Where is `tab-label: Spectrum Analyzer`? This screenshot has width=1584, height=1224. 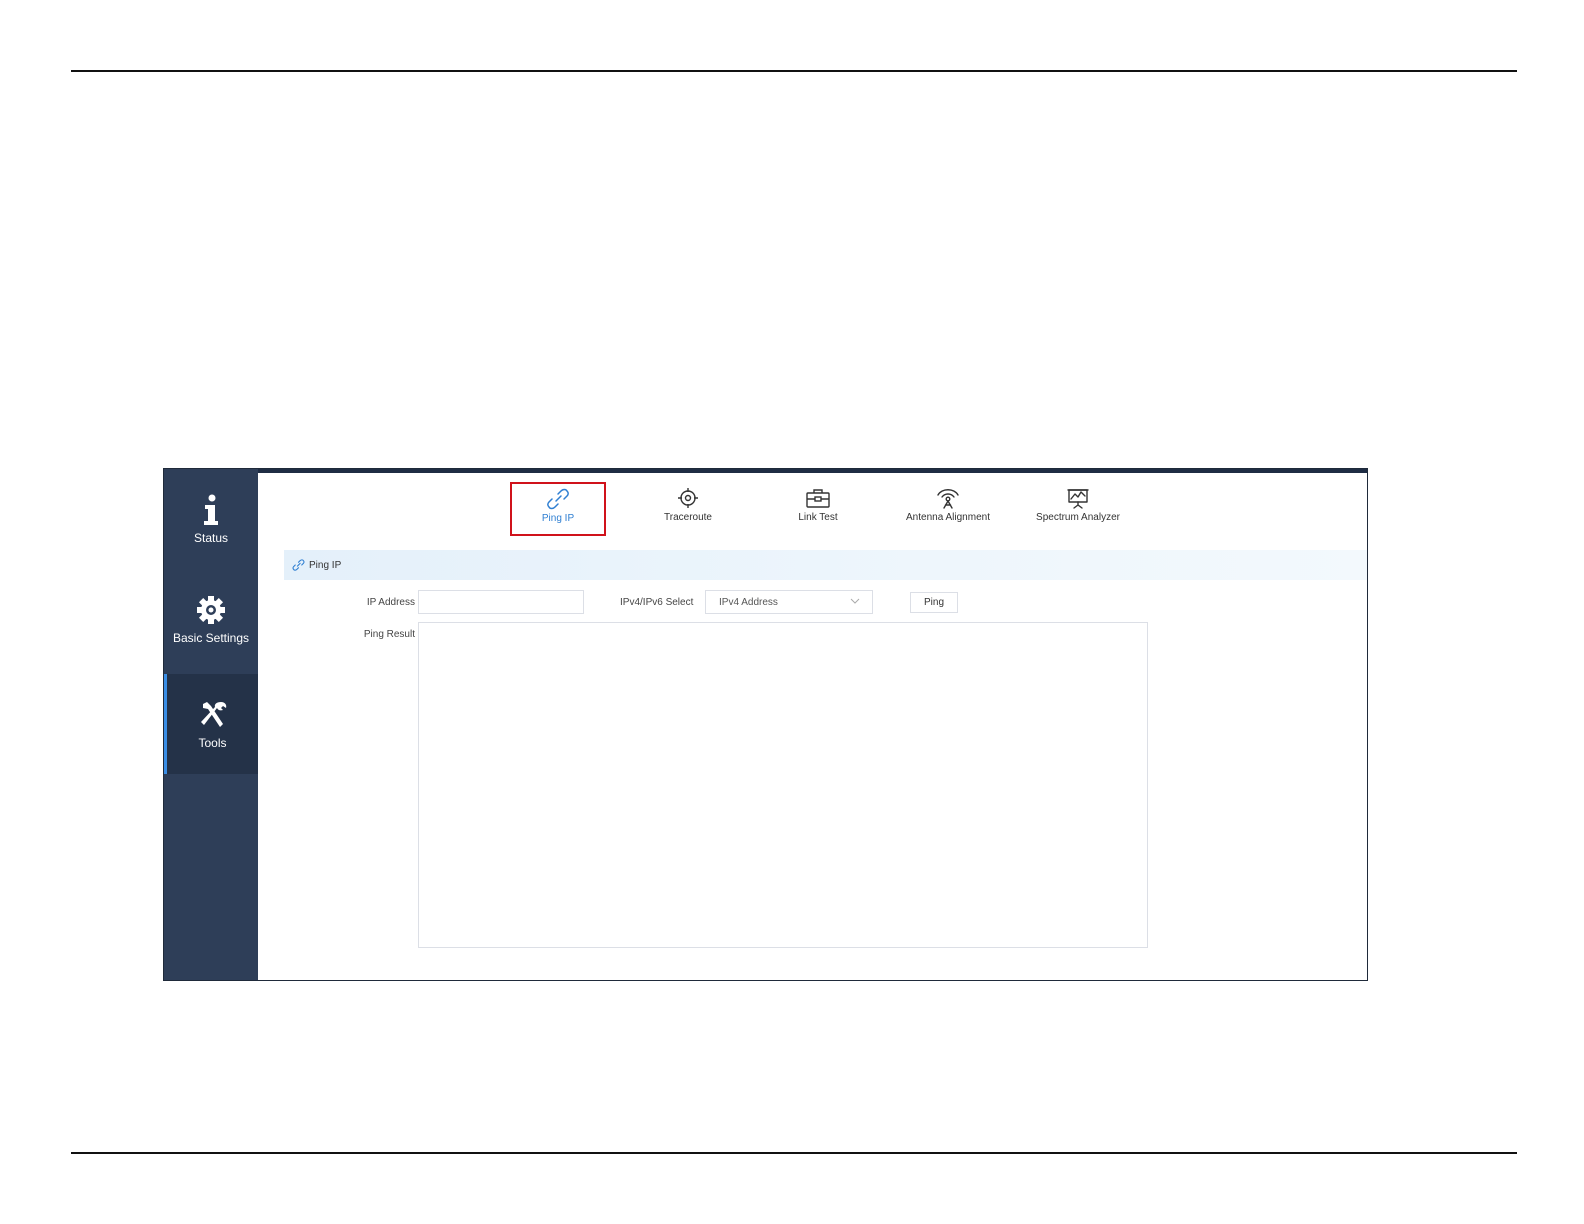 tab-label: Spectrum Analyzer is located at coordinates (1078, 517).